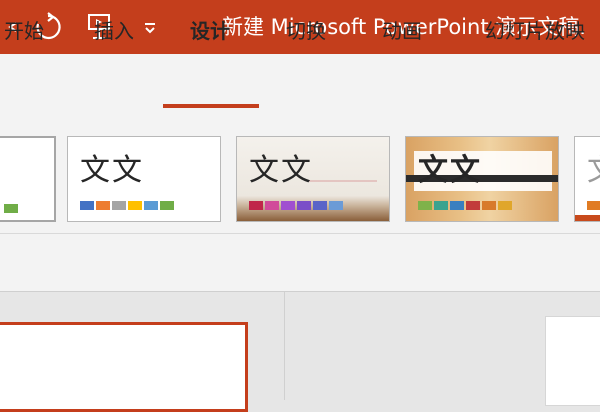 Image resolution: width=600 pixels, height=412 pixels. I want to click on slide-canvas, so click(572, 361).